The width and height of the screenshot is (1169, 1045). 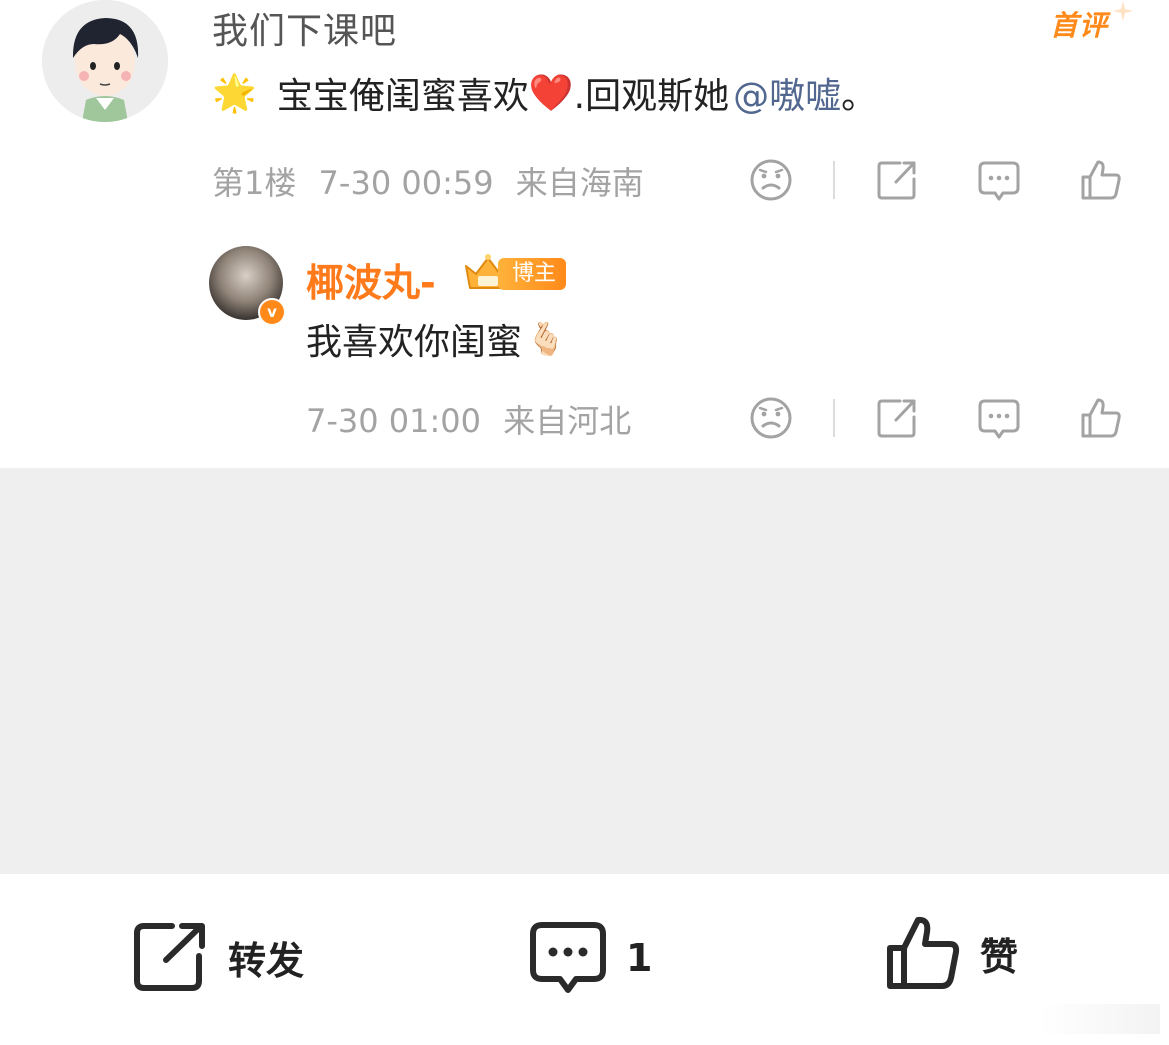 What do you see at coordinates (787, 93) in the screenshot?
I see `mention-link: @嗷嘘` at bounding box center [787, 93].